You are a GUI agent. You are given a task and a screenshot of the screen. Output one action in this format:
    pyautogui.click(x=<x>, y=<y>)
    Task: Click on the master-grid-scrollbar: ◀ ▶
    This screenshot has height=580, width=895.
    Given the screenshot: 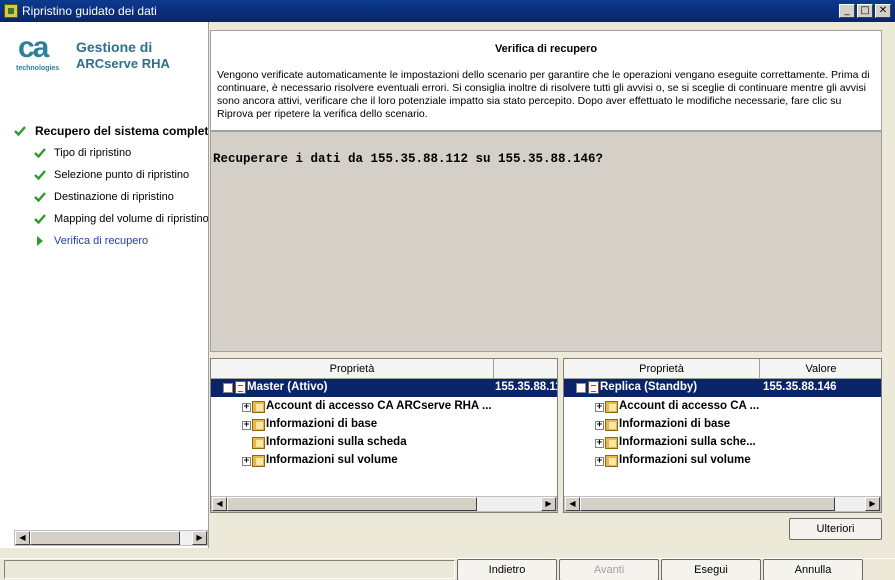 What is the action you would take?
    pyautogui.click(x=384, y=504)
    